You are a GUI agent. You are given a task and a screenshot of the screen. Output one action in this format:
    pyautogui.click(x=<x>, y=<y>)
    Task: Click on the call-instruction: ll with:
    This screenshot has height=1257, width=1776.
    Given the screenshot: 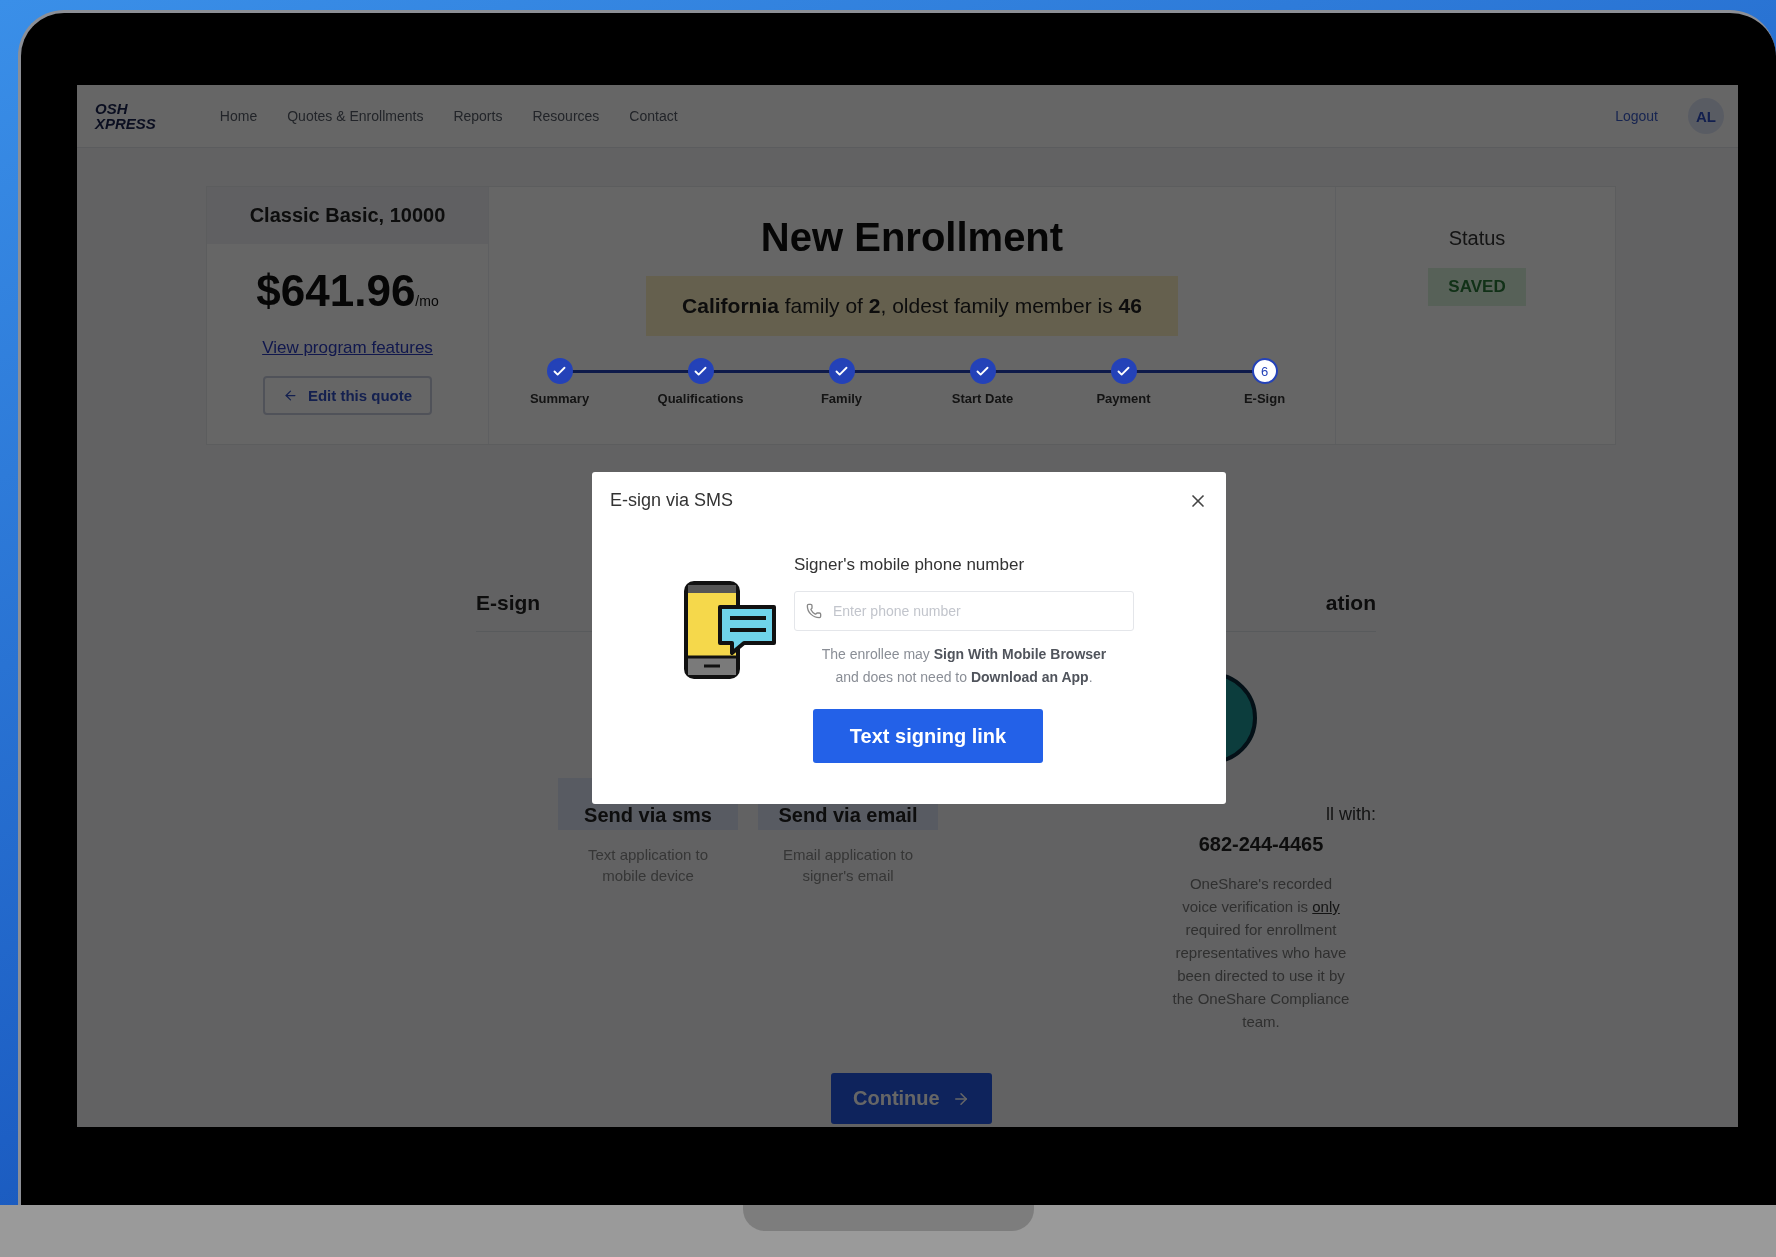 What is the action you would take?
    pyautogui.click(x=1351, y=814)
    